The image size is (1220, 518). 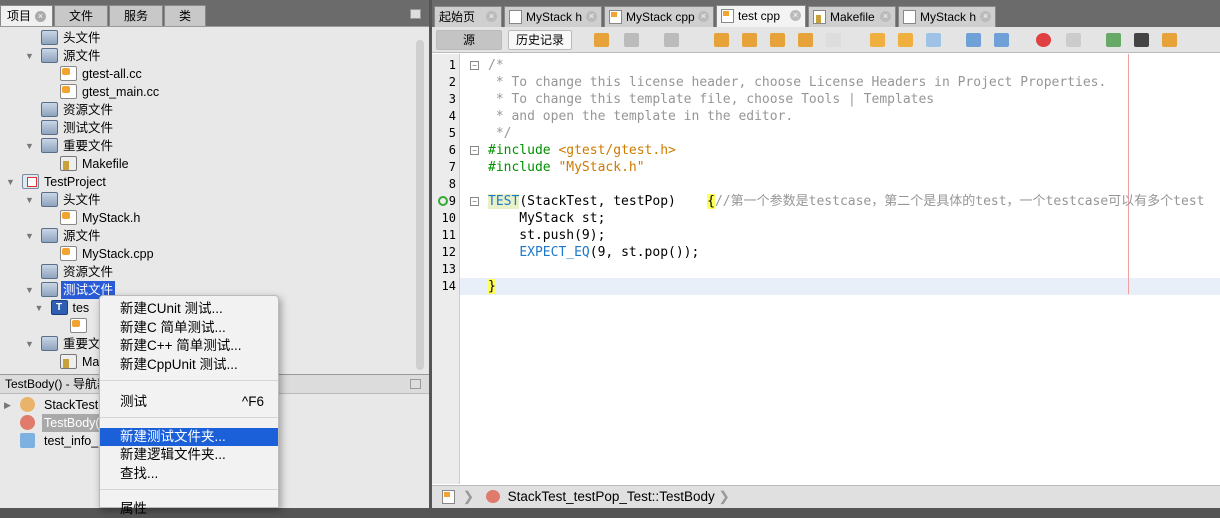 I want to click on menu-item-label: 测试, so click(x=133, y=401).